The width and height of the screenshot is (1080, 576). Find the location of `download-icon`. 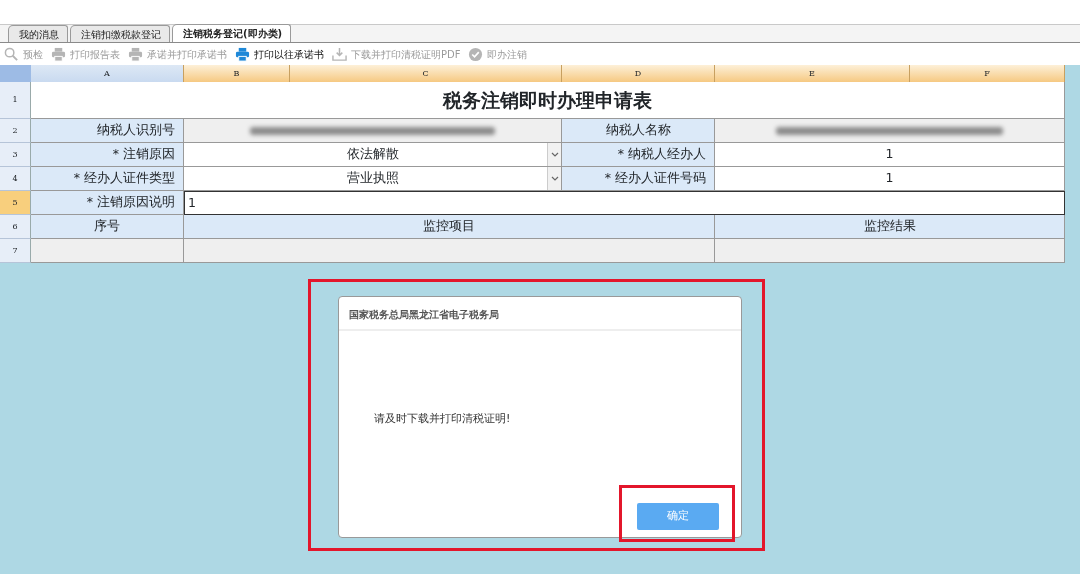

download-icon is located at coordinates (339, 54).